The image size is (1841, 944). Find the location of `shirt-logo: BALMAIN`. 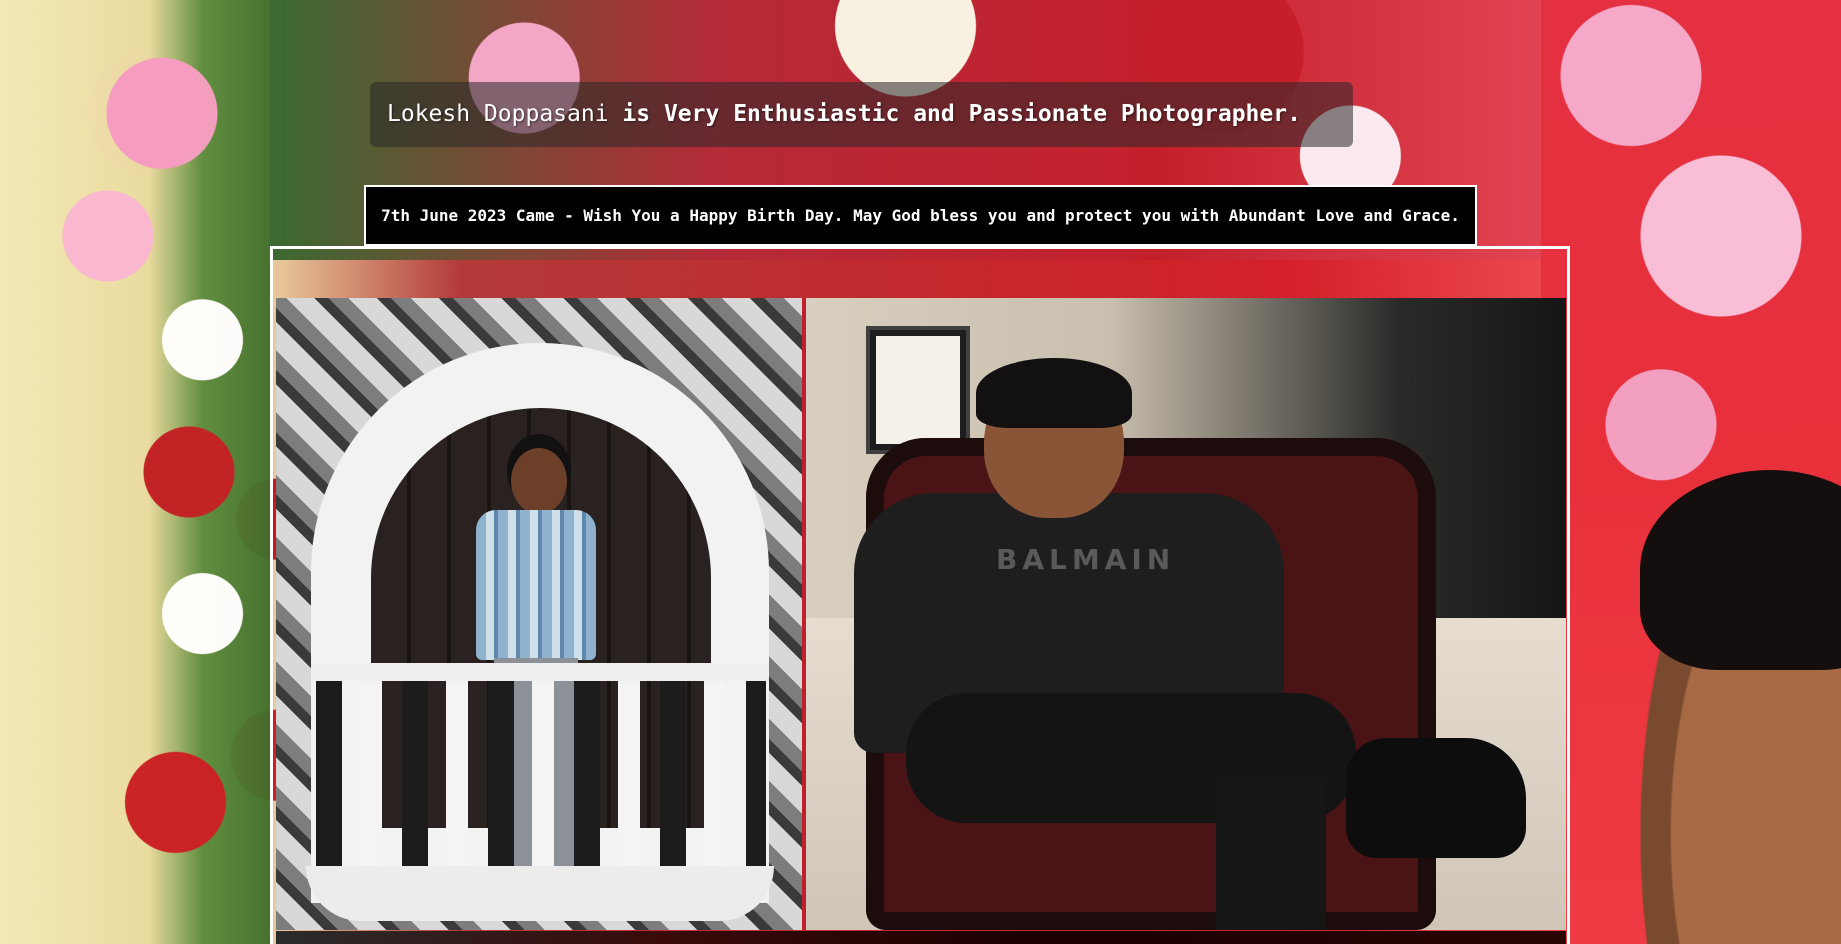

shirt-logo: BALMAIN is located at coordinates (1086, 559).